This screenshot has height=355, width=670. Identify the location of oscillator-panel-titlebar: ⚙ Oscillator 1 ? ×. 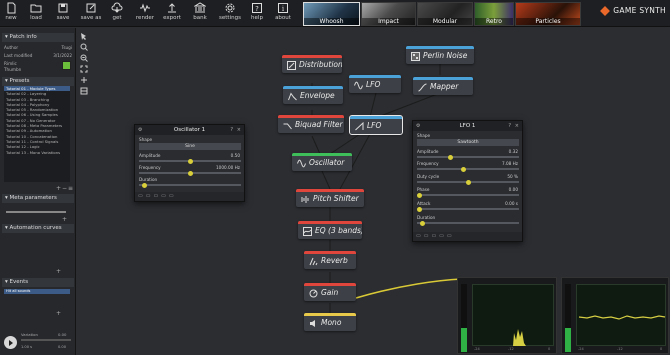
(189, 130).